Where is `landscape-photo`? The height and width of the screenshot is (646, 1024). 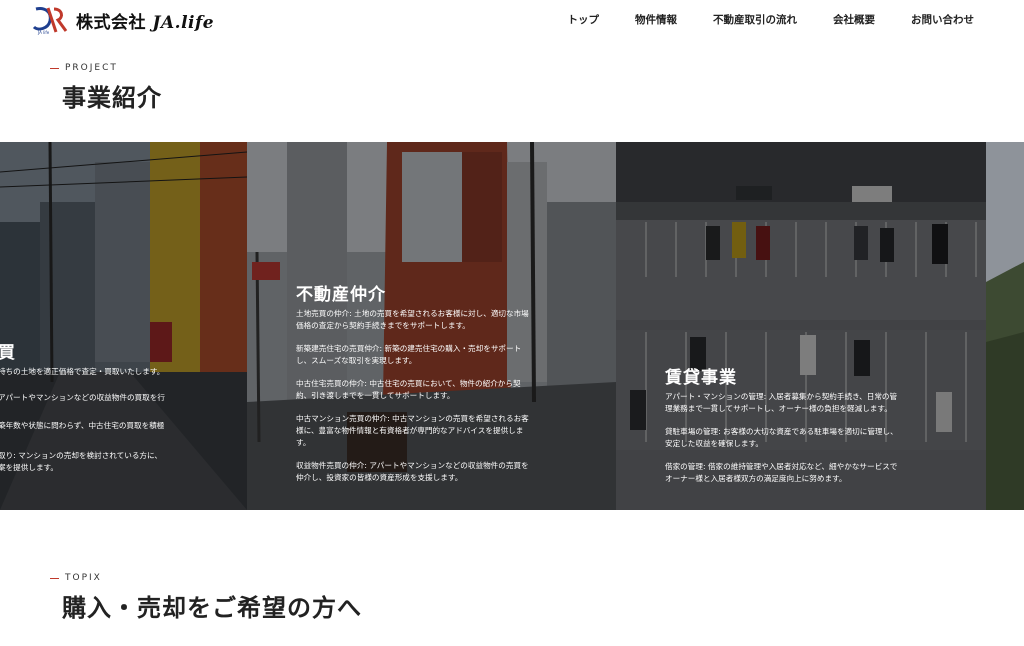 landscape-photo is located at coordinates (1005, 326).